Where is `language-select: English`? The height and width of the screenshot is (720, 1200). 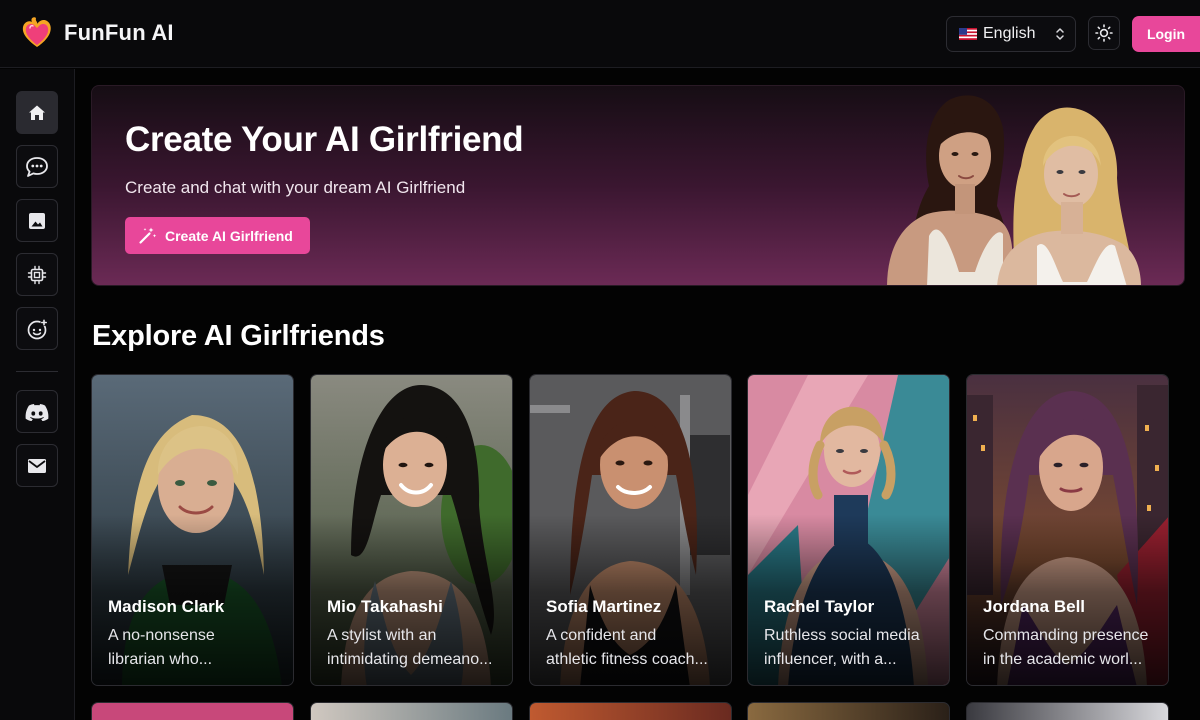 language-select: English is located at coordinates (1011, 34).